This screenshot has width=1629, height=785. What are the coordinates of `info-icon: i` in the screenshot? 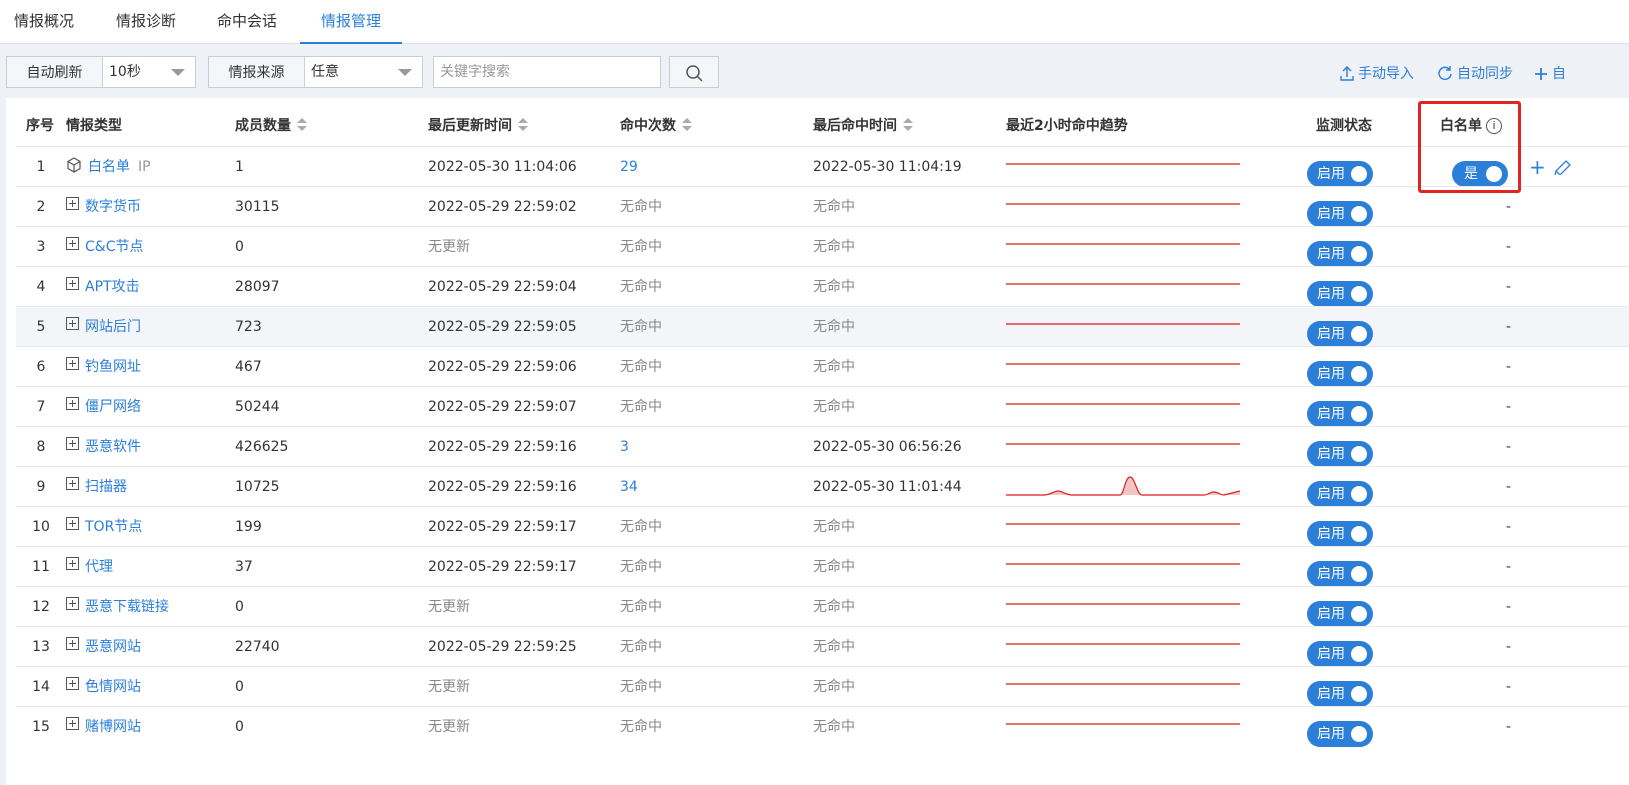 It's located at (1494, 126).